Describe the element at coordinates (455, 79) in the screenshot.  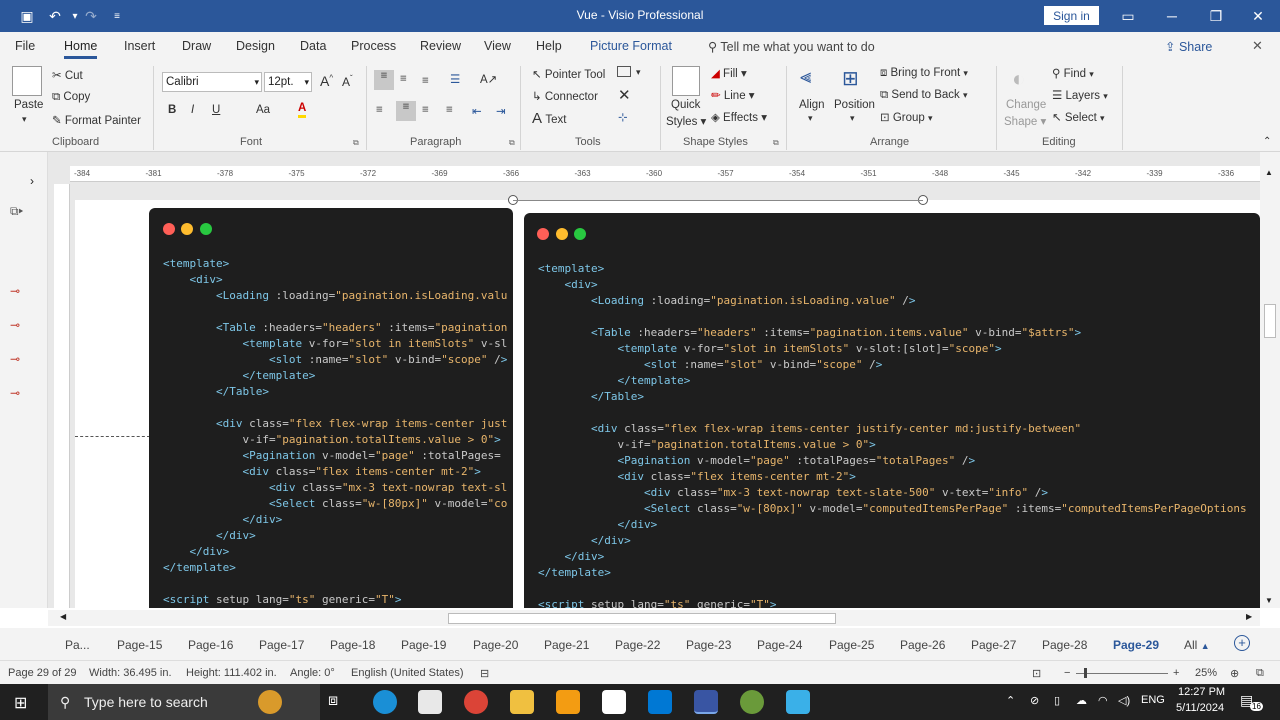
I see `bullets-icon: ☰` at that location.